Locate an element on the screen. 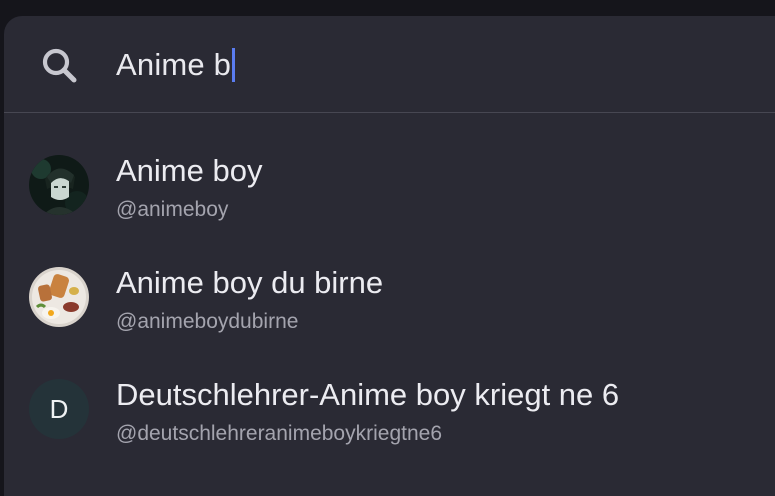  avatar-initial: D is located at coordinates (59, 408).